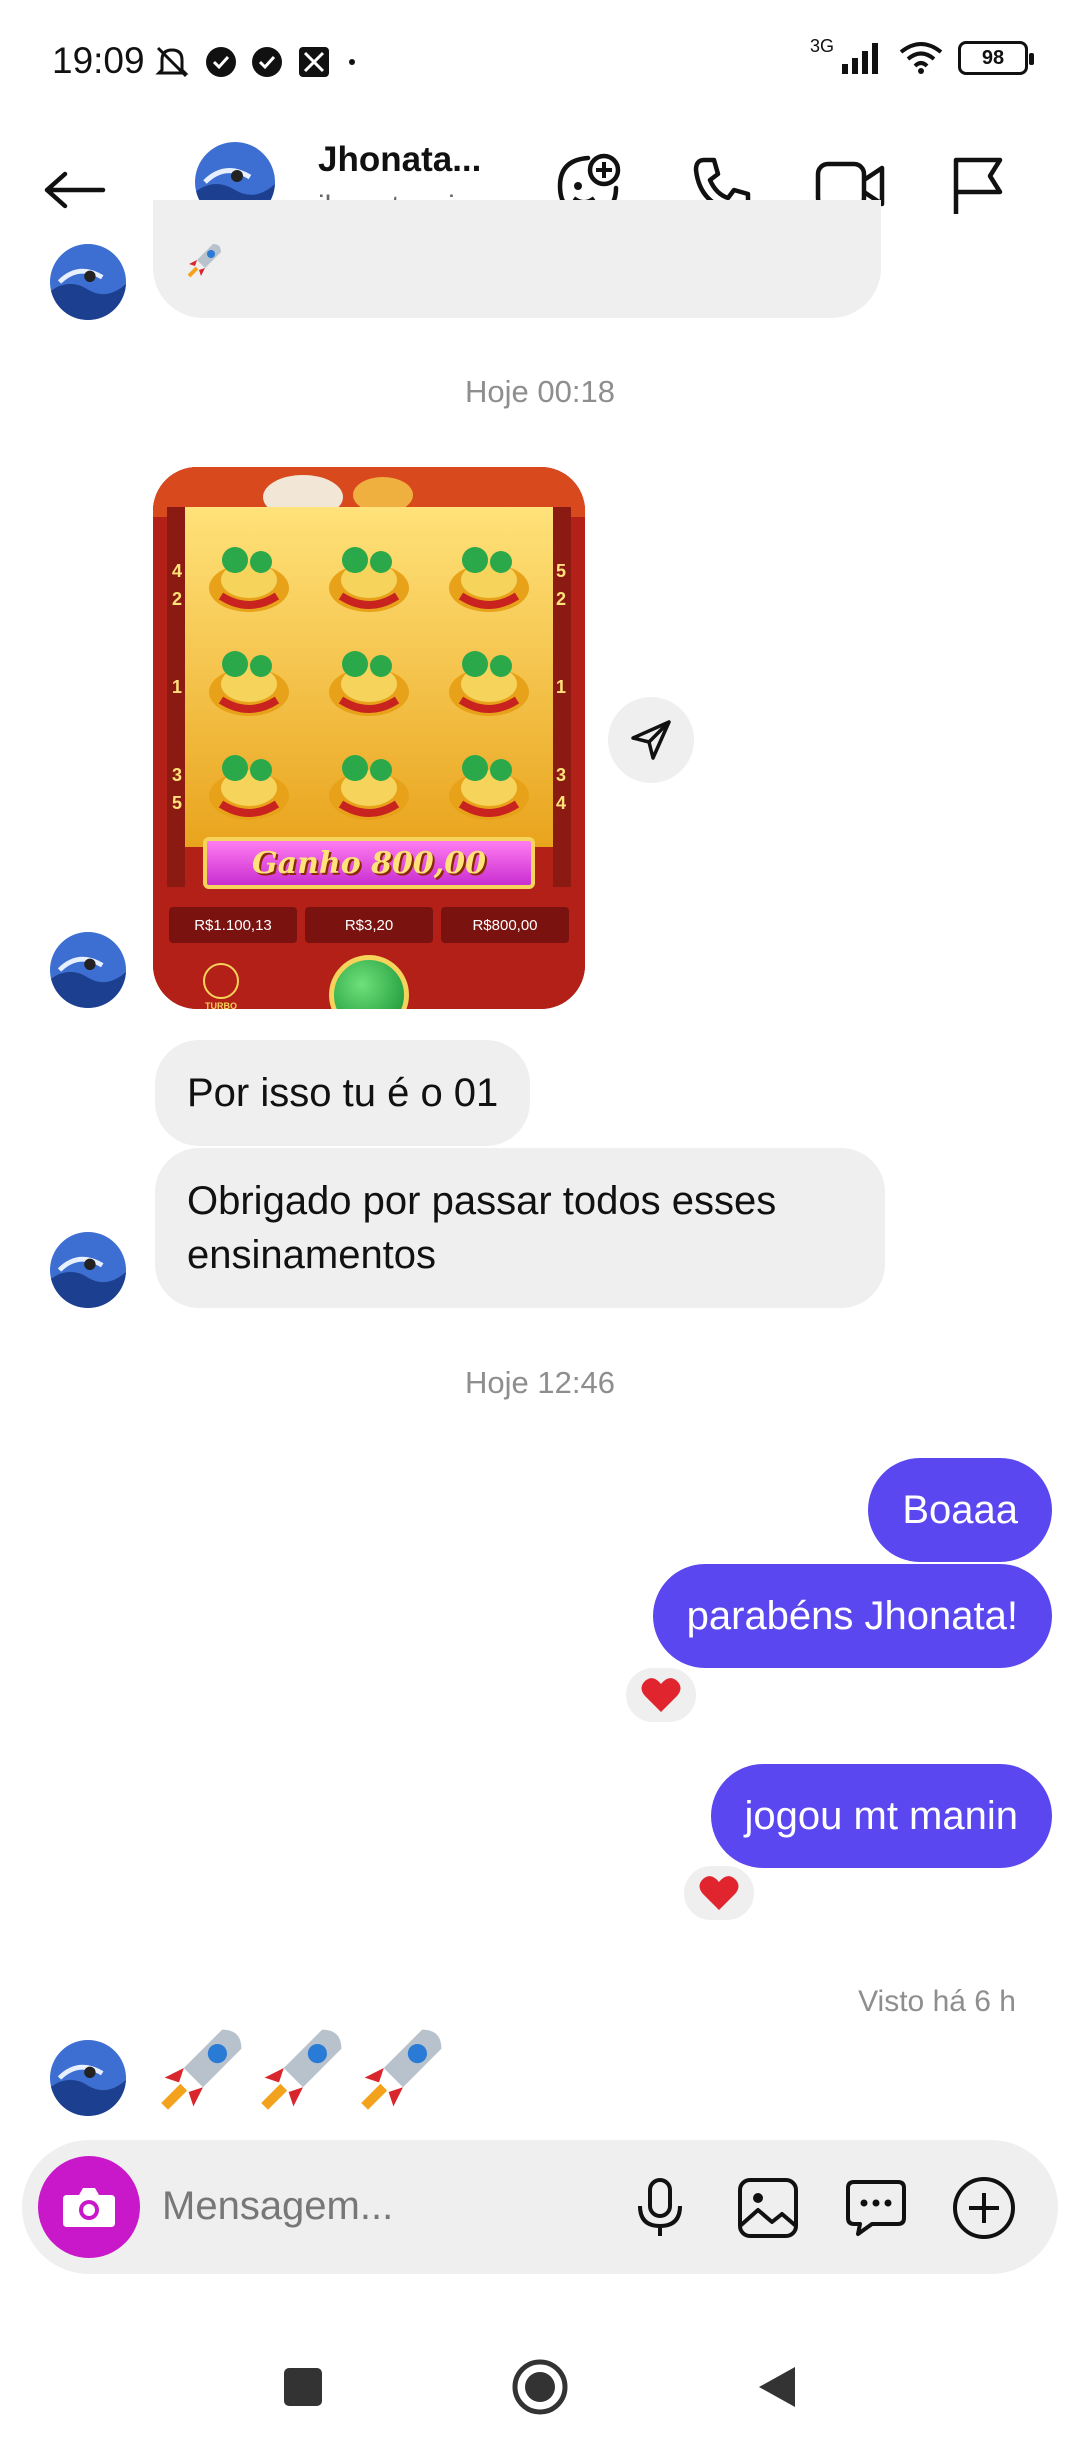 The height and width of the screenshot is (2460, 1080). I want to click on app-notification-icon, so click(314, 62).